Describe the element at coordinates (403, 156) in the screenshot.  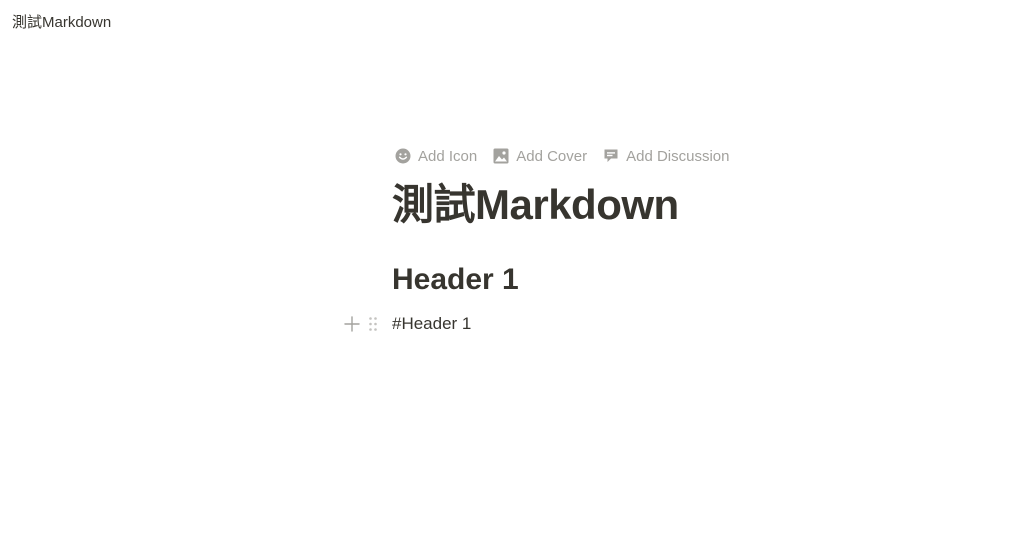
I see `smiley-face-icon` at that location.